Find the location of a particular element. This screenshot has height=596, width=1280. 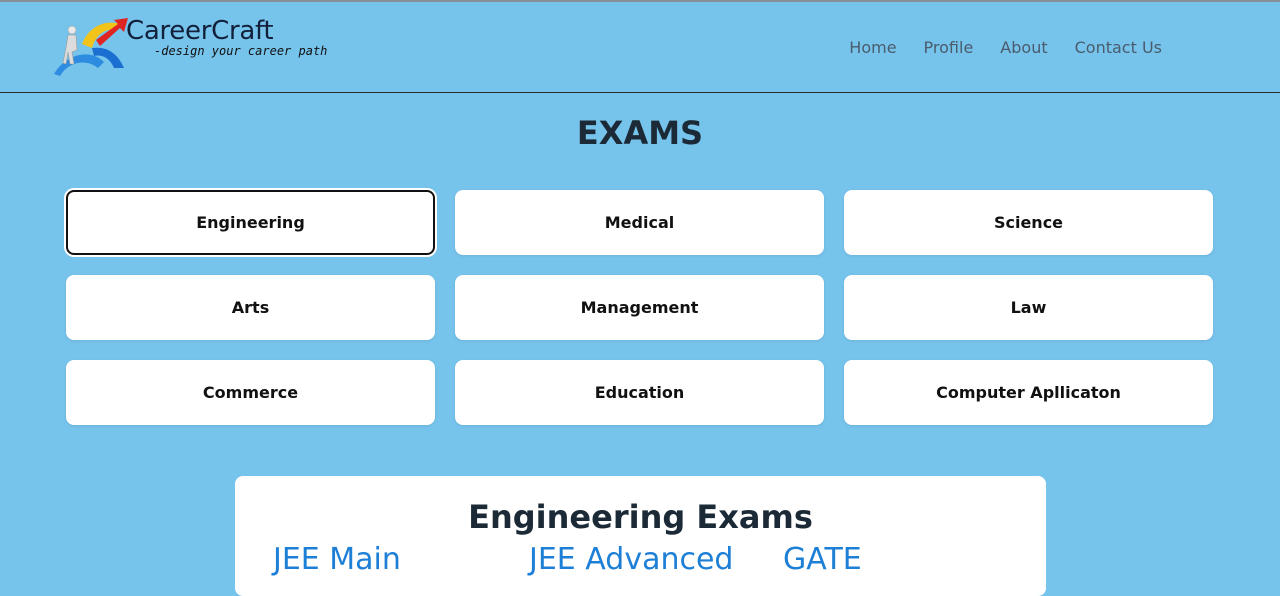

category-management-button: Management is located at coordinates (639, 307).